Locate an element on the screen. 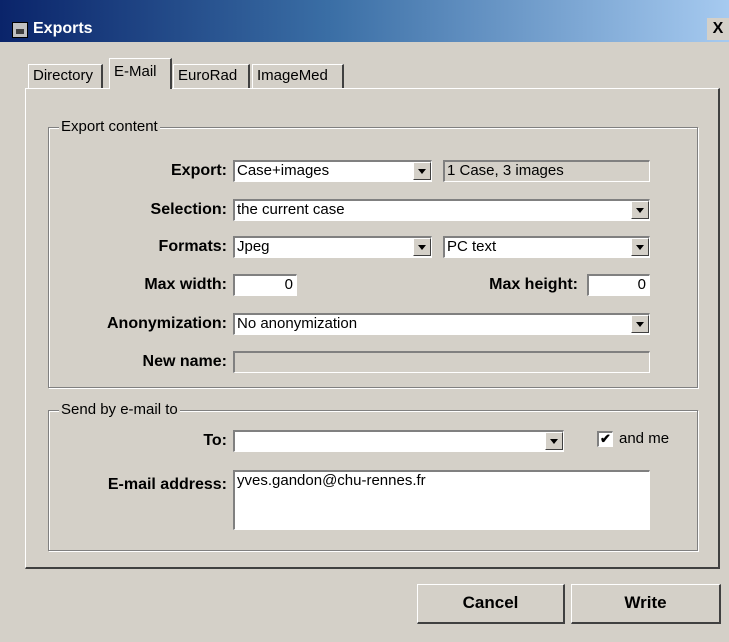  new-name-input is located at coordinates (441, 362).